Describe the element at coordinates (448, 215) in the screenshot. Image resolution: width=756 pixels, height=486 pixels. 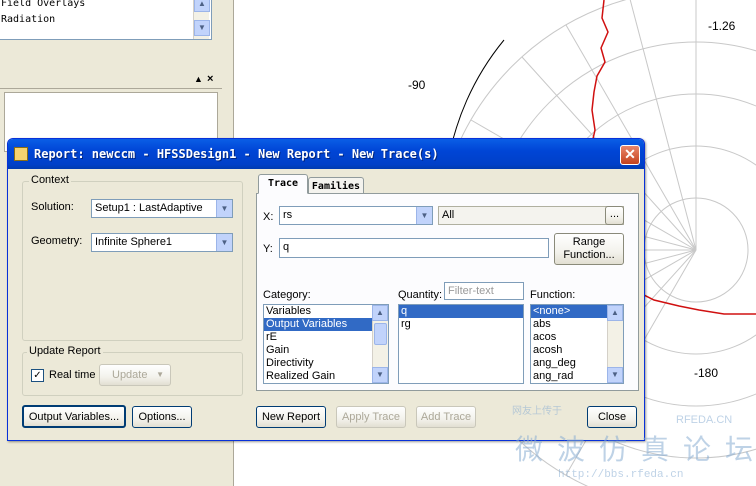
I see `x-range-value: All` at that location.